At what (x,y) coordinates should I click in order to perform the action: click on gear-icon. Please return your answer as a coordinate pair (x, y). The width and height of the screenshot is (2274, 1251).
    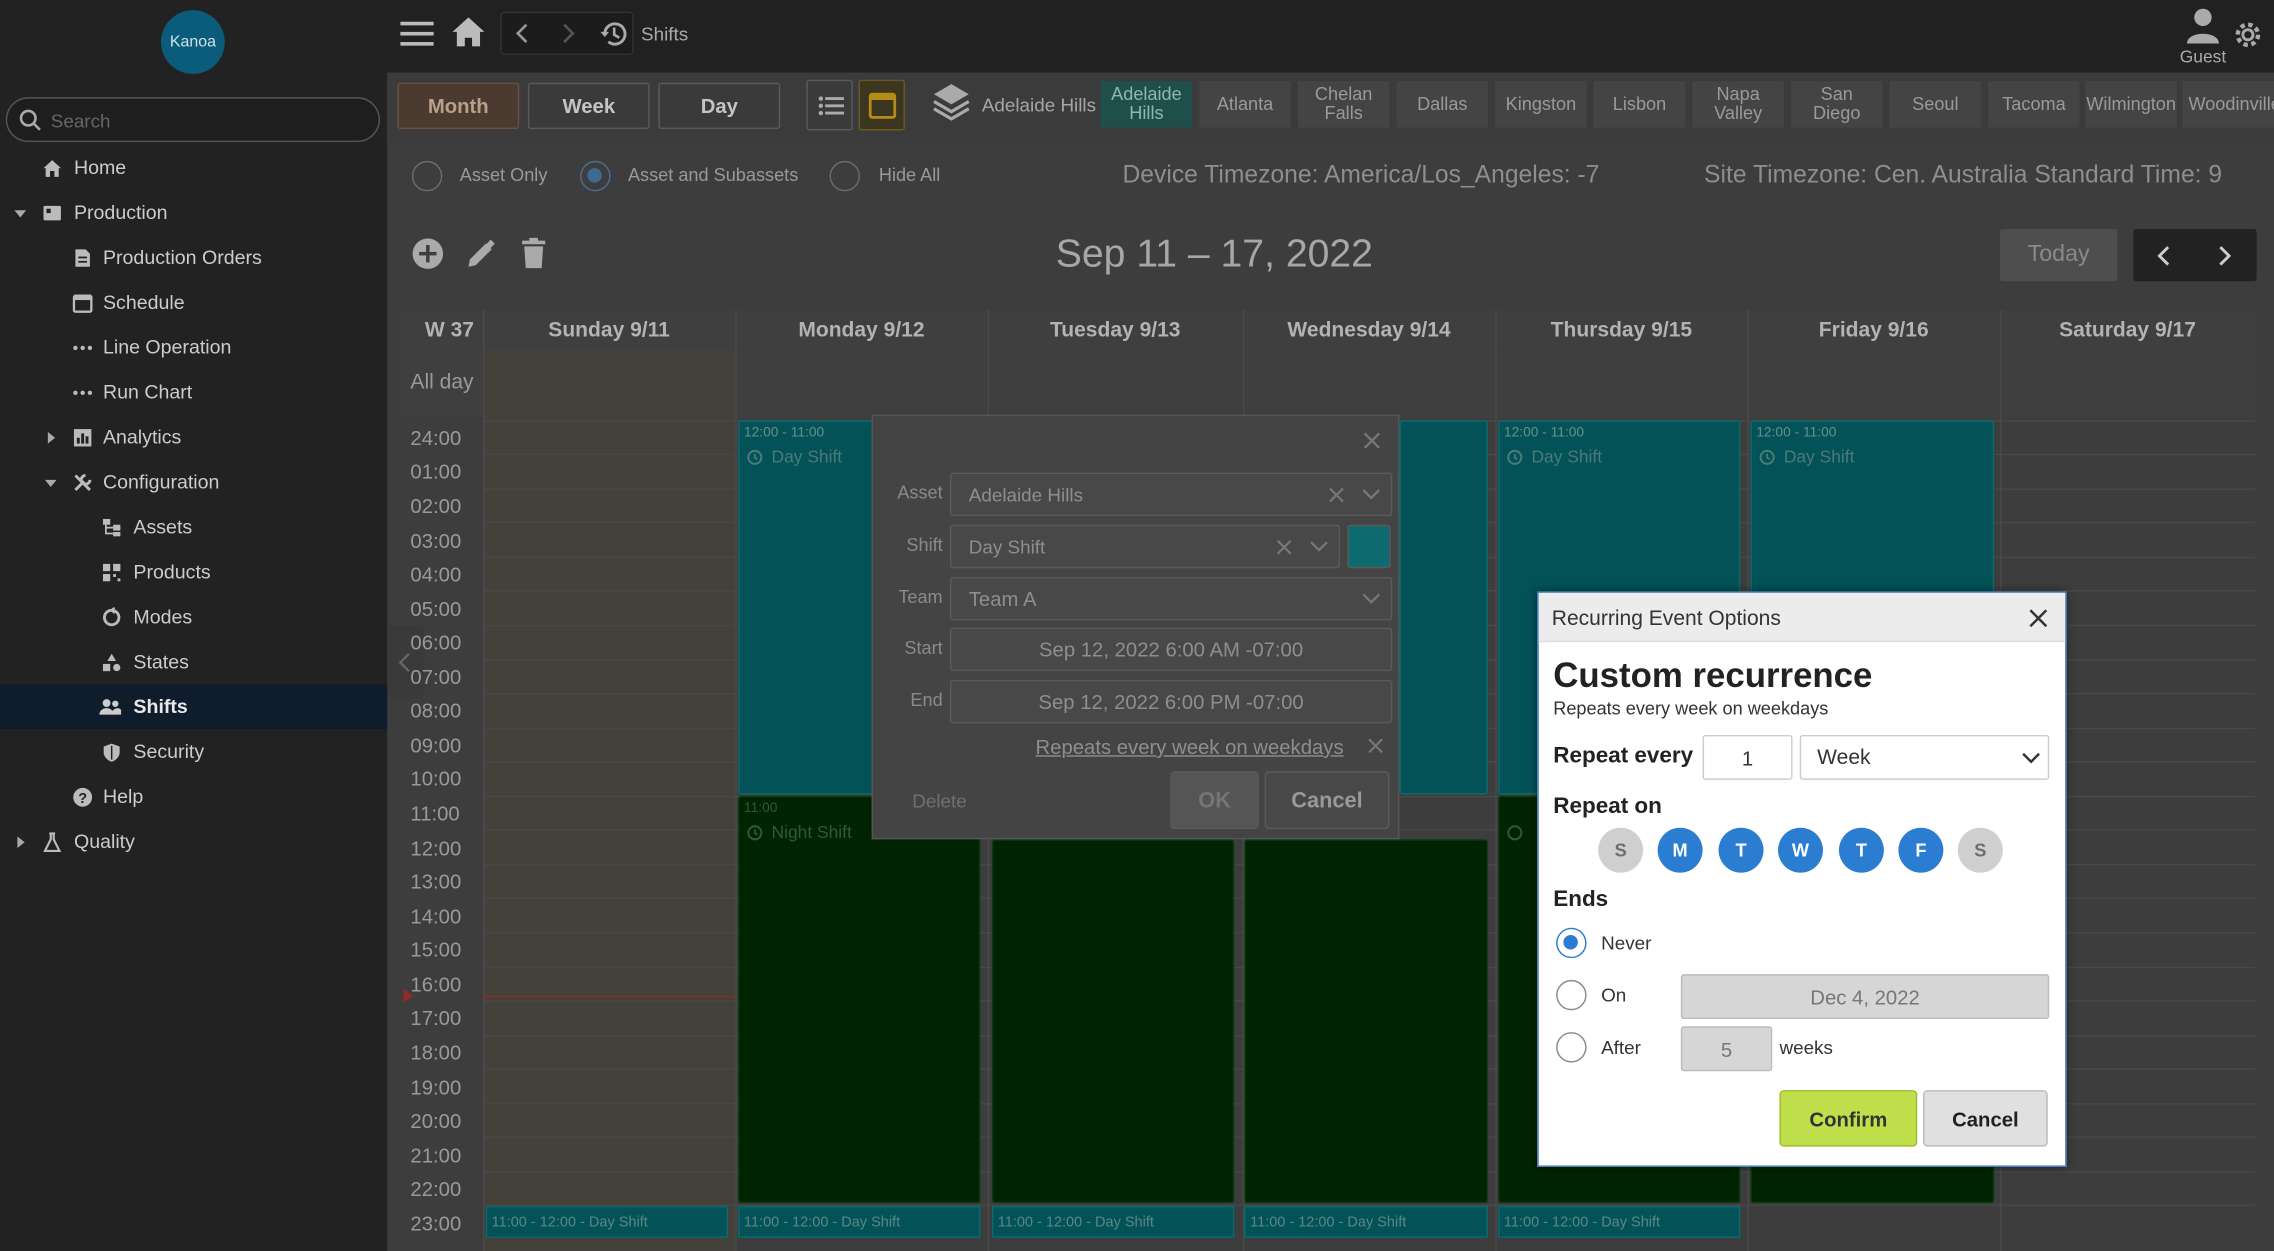
    Looking at the image, I should click on (2248, 35).